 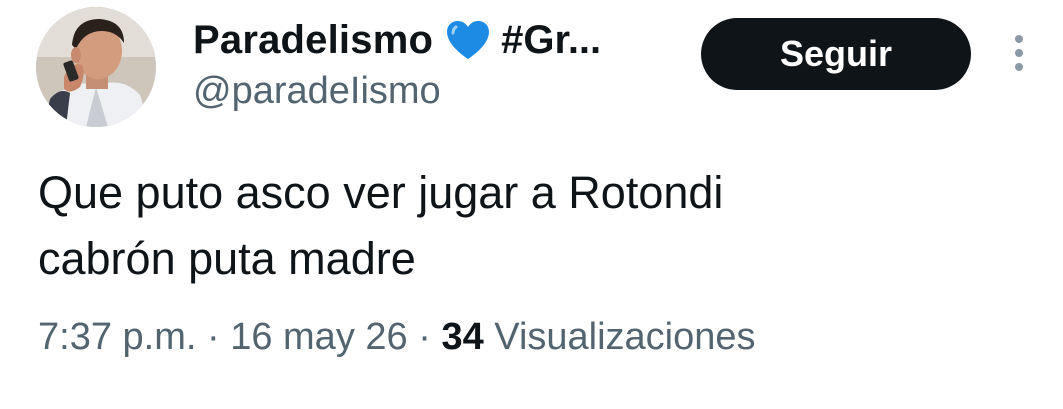 I want to click on blue-heart-icon, so click(x=468, y=40).